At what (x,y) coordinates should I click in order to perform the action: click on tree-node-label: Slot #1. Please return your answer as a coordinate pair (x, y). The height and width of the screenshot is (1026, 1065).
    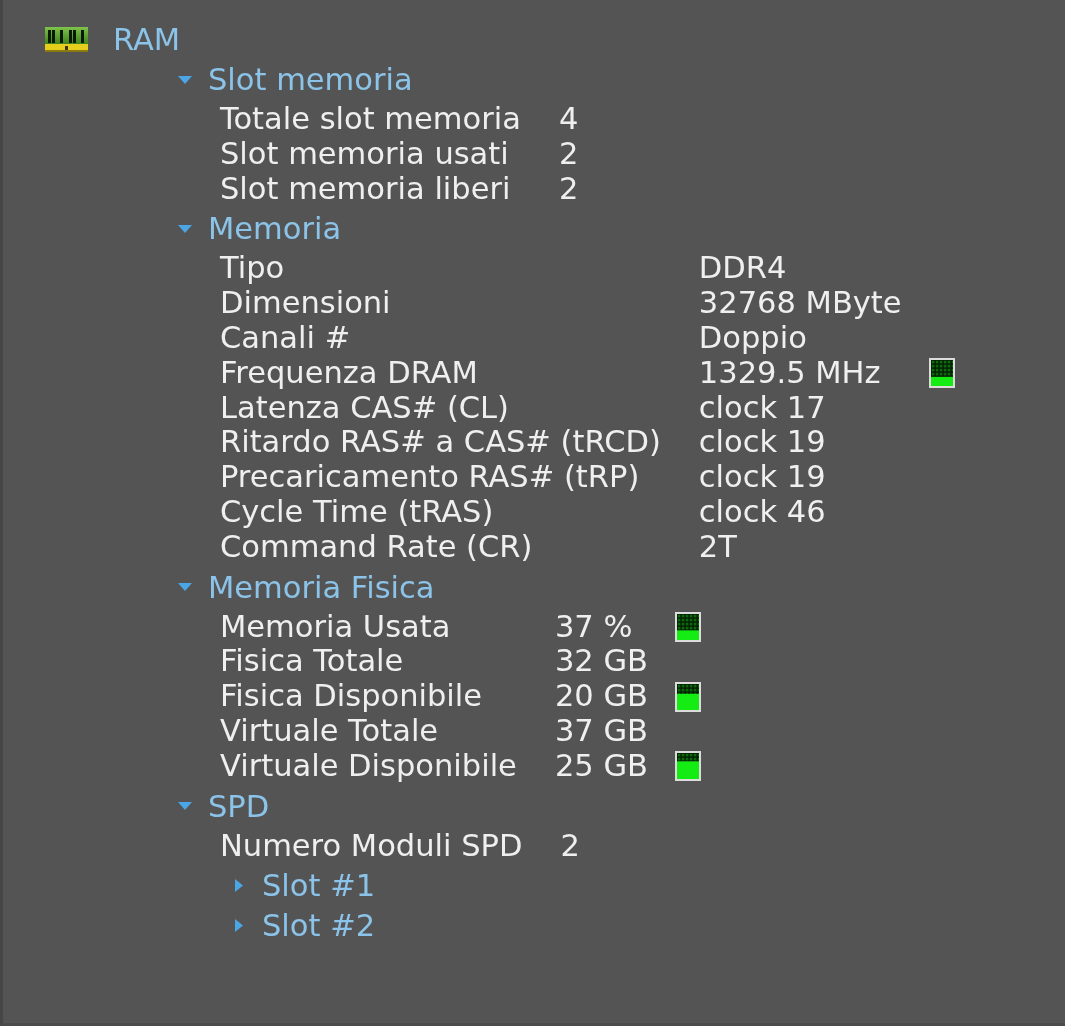
    Looking at the image, I should click on (319, 886).